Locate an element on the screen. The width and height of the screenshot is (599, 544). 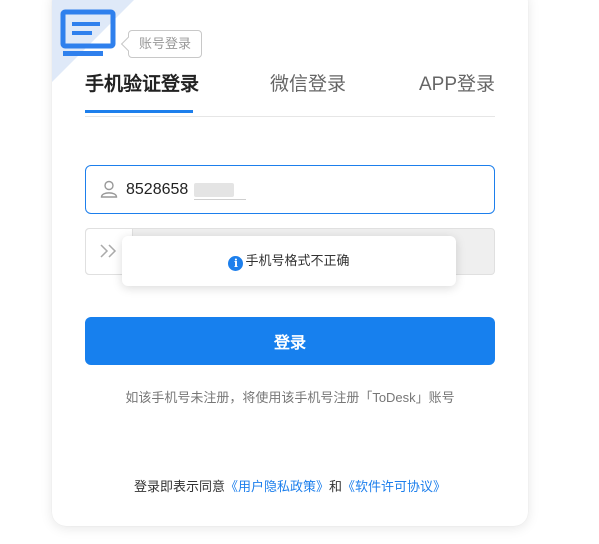
document-lines-icon is located at coordinates (89, 33).